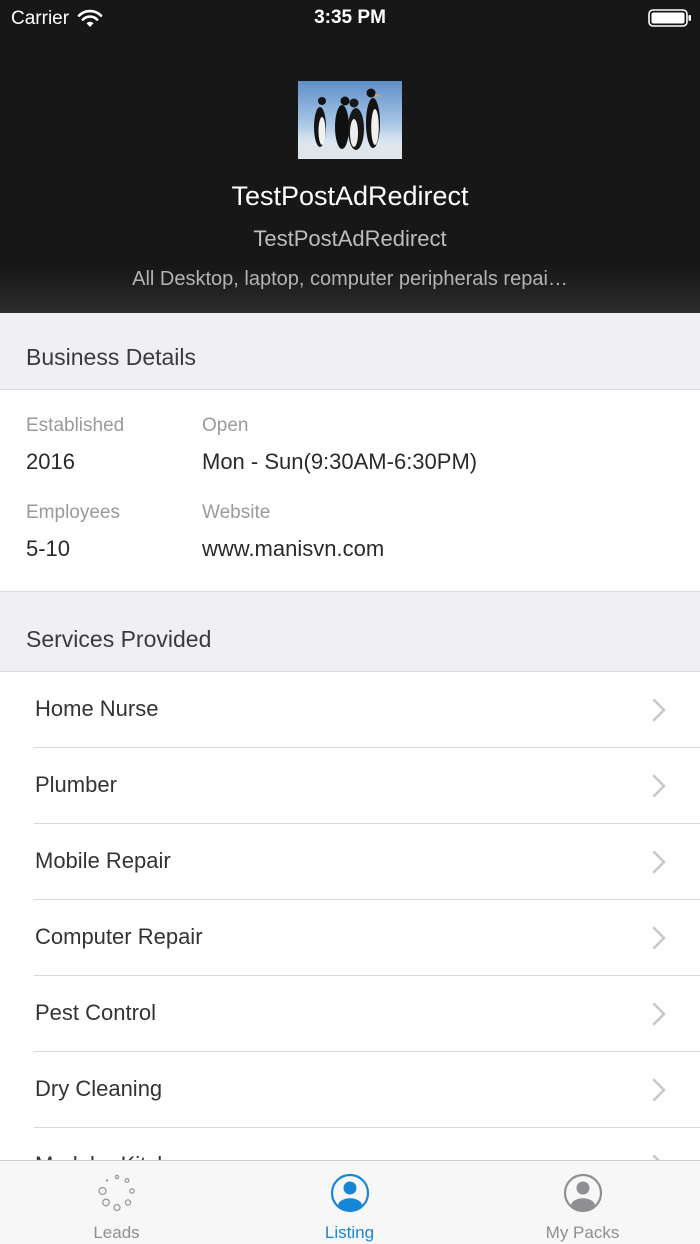  I want to click on status-bar: Carrier 3:35 PM, so click(350, 19).